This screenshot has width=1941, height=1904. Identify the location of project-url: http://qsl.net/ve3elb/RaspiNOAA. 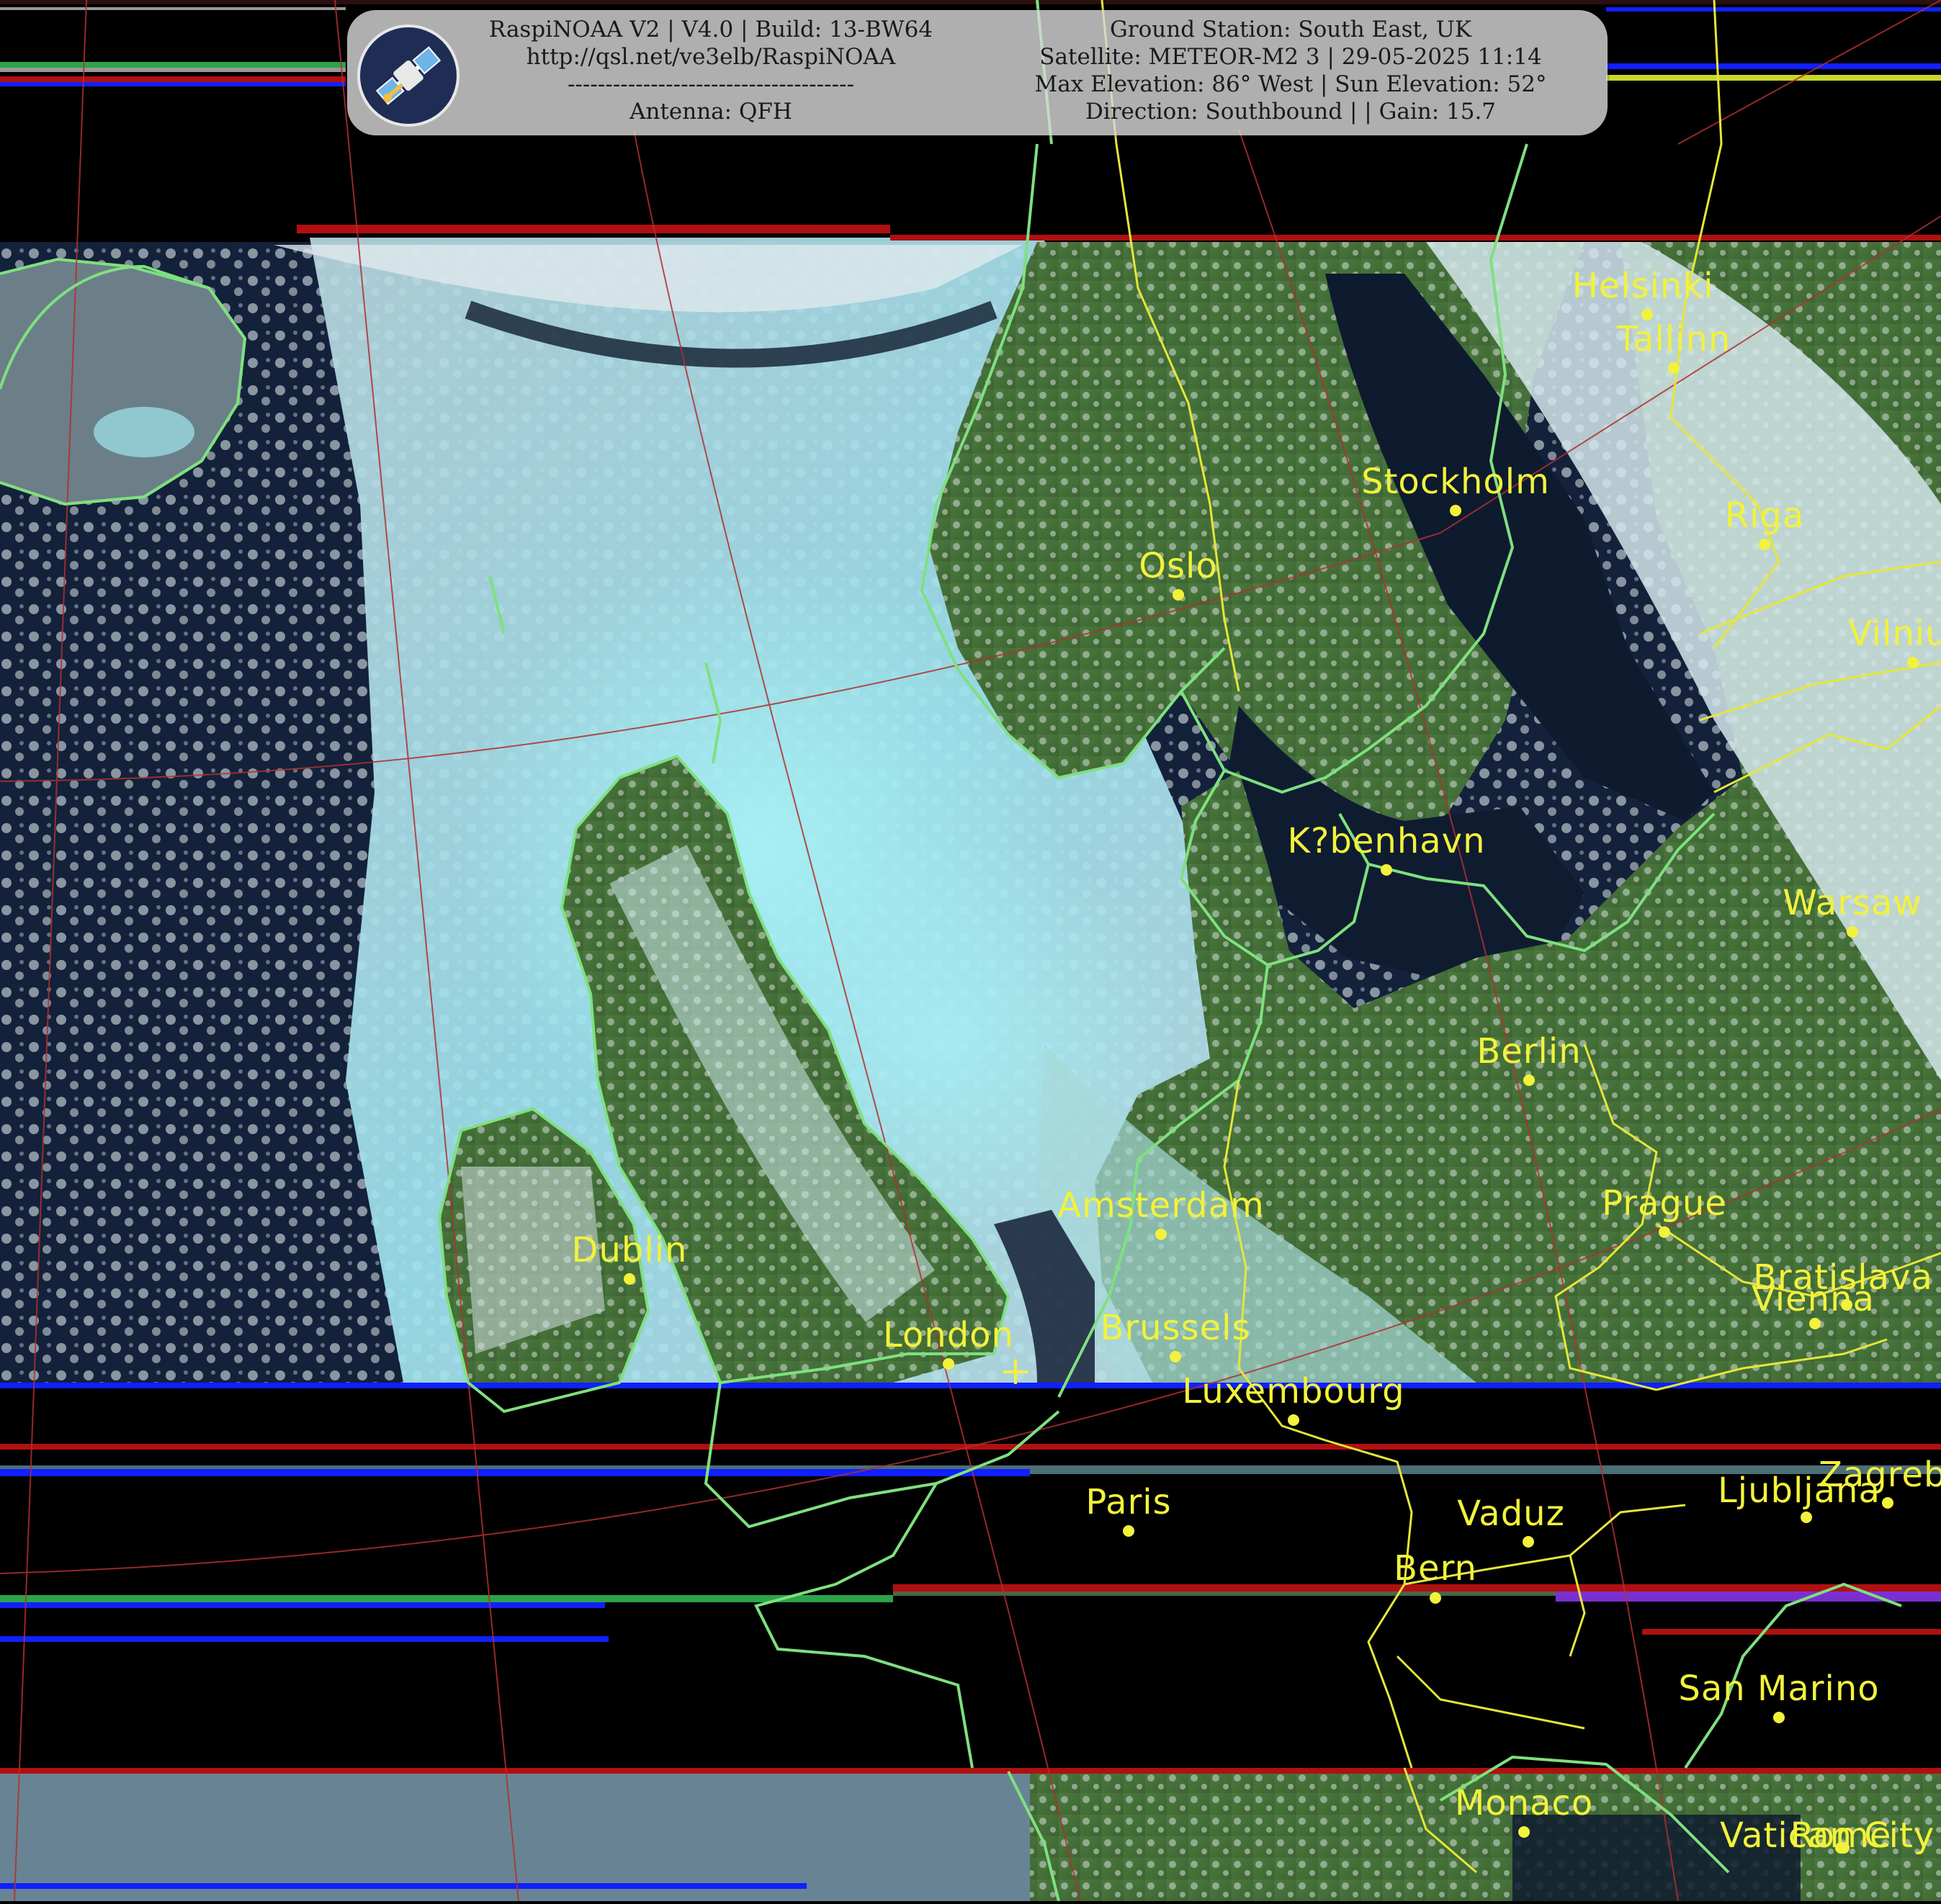
(711, 57).